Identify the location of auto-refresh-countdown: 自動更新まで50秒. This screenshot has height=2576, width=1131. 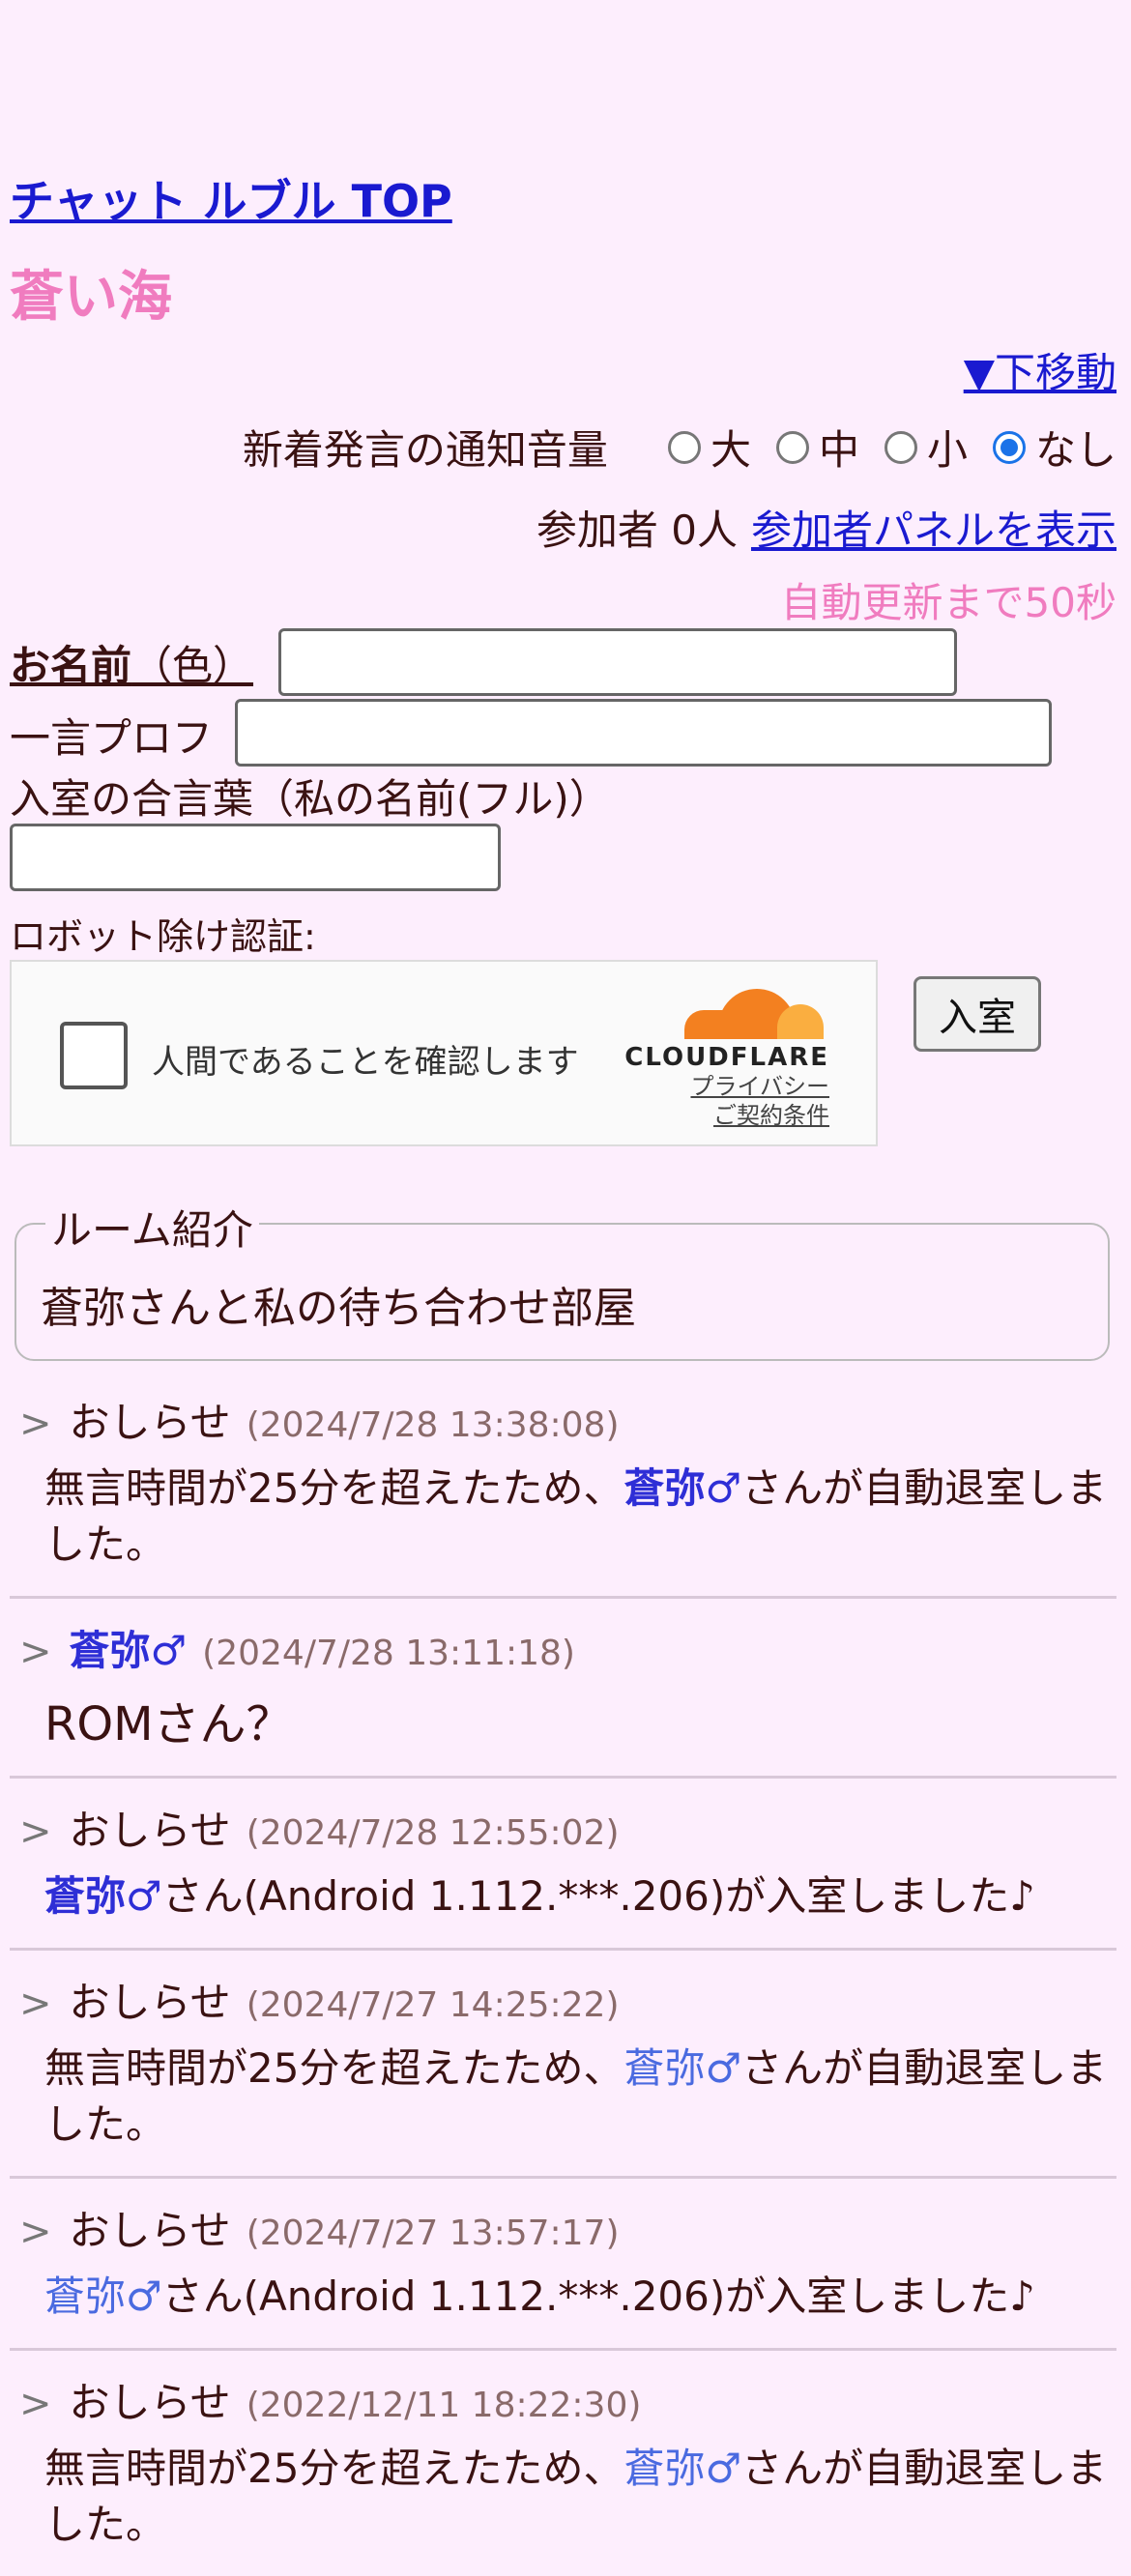
(948, 602).